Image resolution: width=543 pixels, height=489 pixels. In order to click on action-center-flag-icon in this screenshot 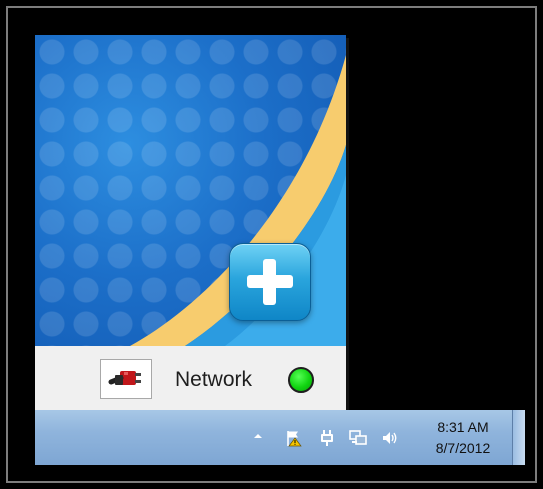, I will do `click(294, 438)`.